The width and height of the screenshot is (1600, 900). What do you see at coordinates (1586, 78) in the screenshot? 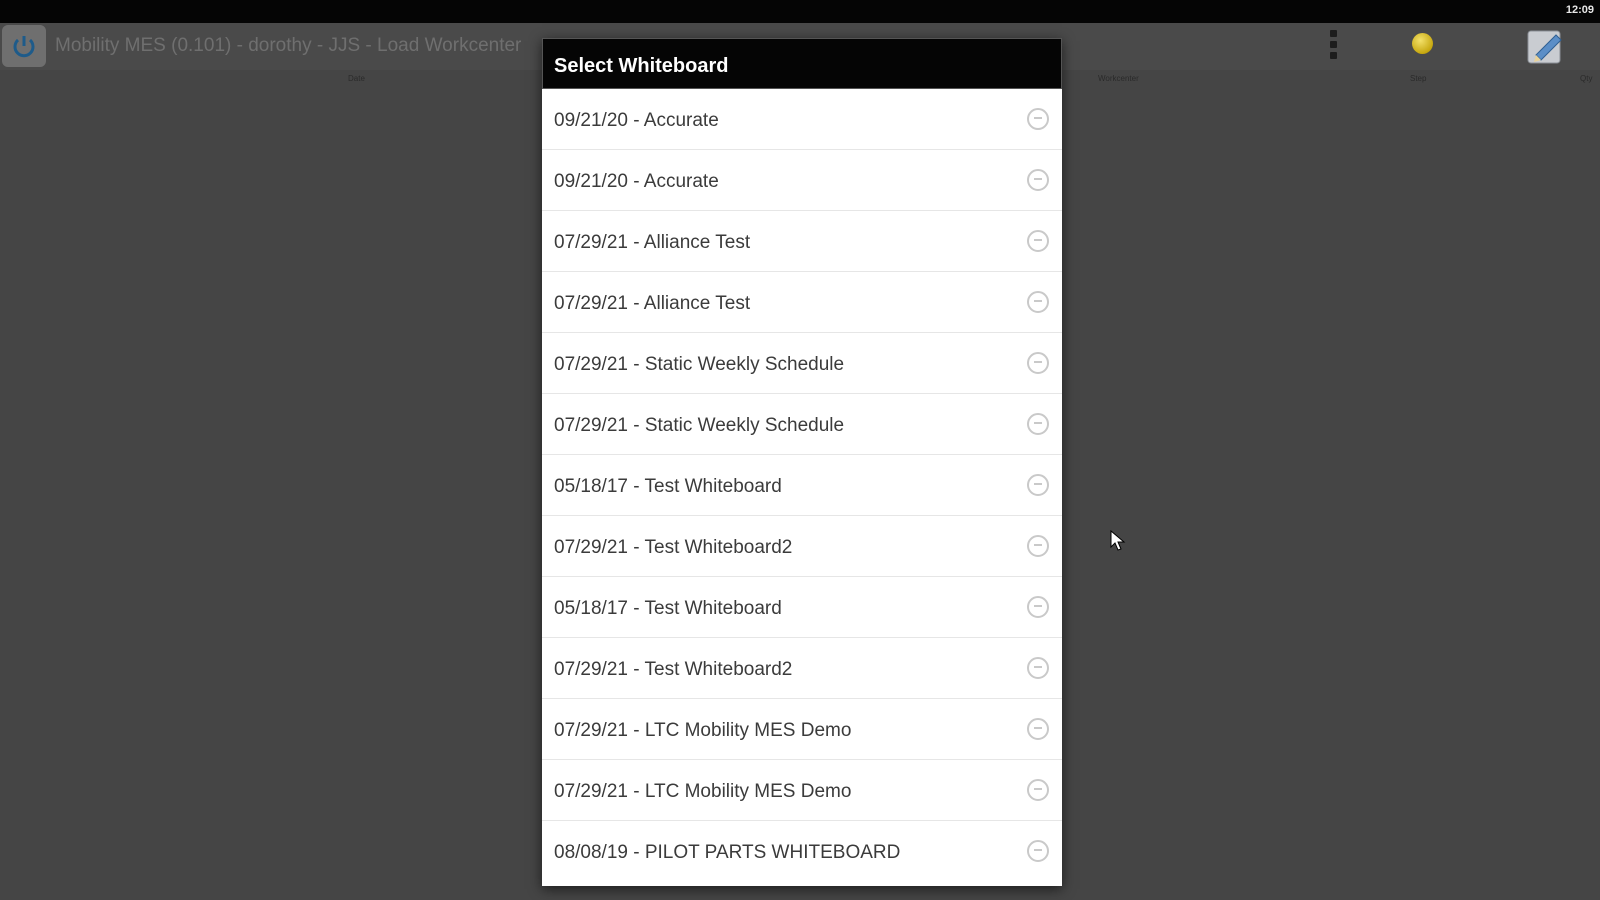
I see `column-qty: Qty` at bounding box center [1586, 78].